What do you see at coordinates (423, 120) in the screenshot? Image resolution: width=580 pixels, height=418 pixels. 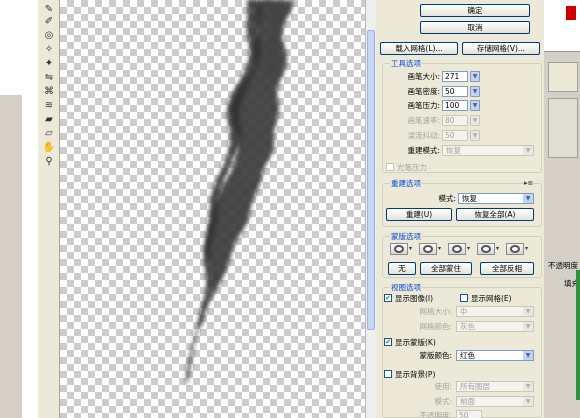 I see `brush-rate-label: 画笔速率:` at bounding box center [423, 120].